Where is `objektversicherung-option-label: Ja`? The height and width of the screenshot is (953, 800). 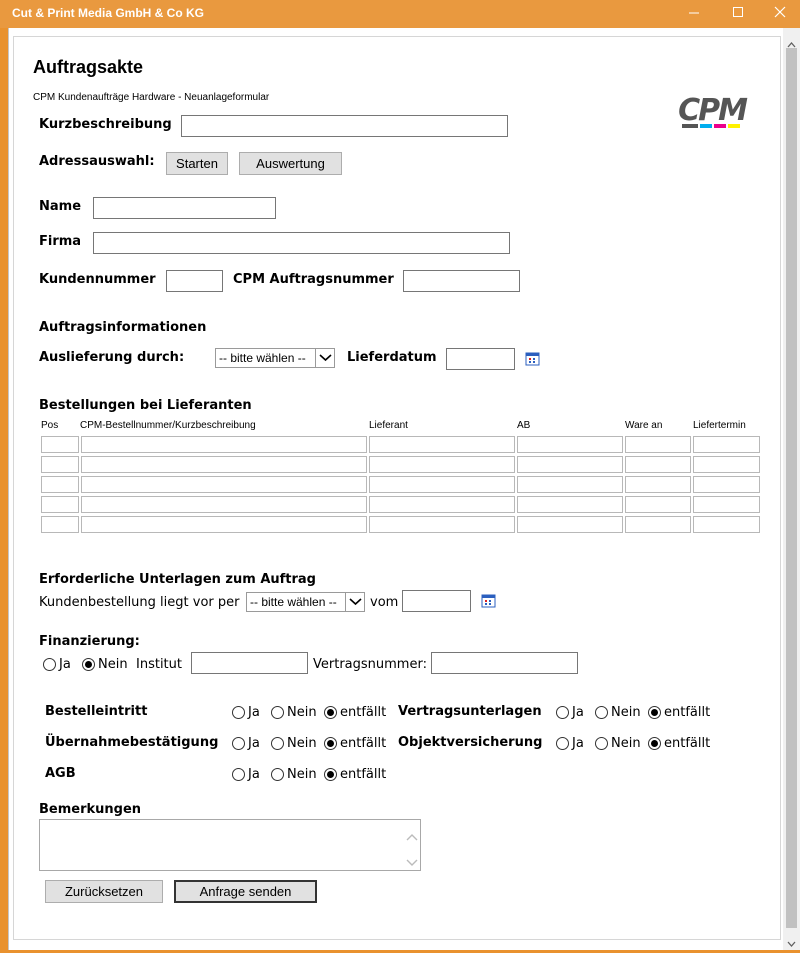 objektversicherung-option-label: Ja is located at coordinates (578, 743).